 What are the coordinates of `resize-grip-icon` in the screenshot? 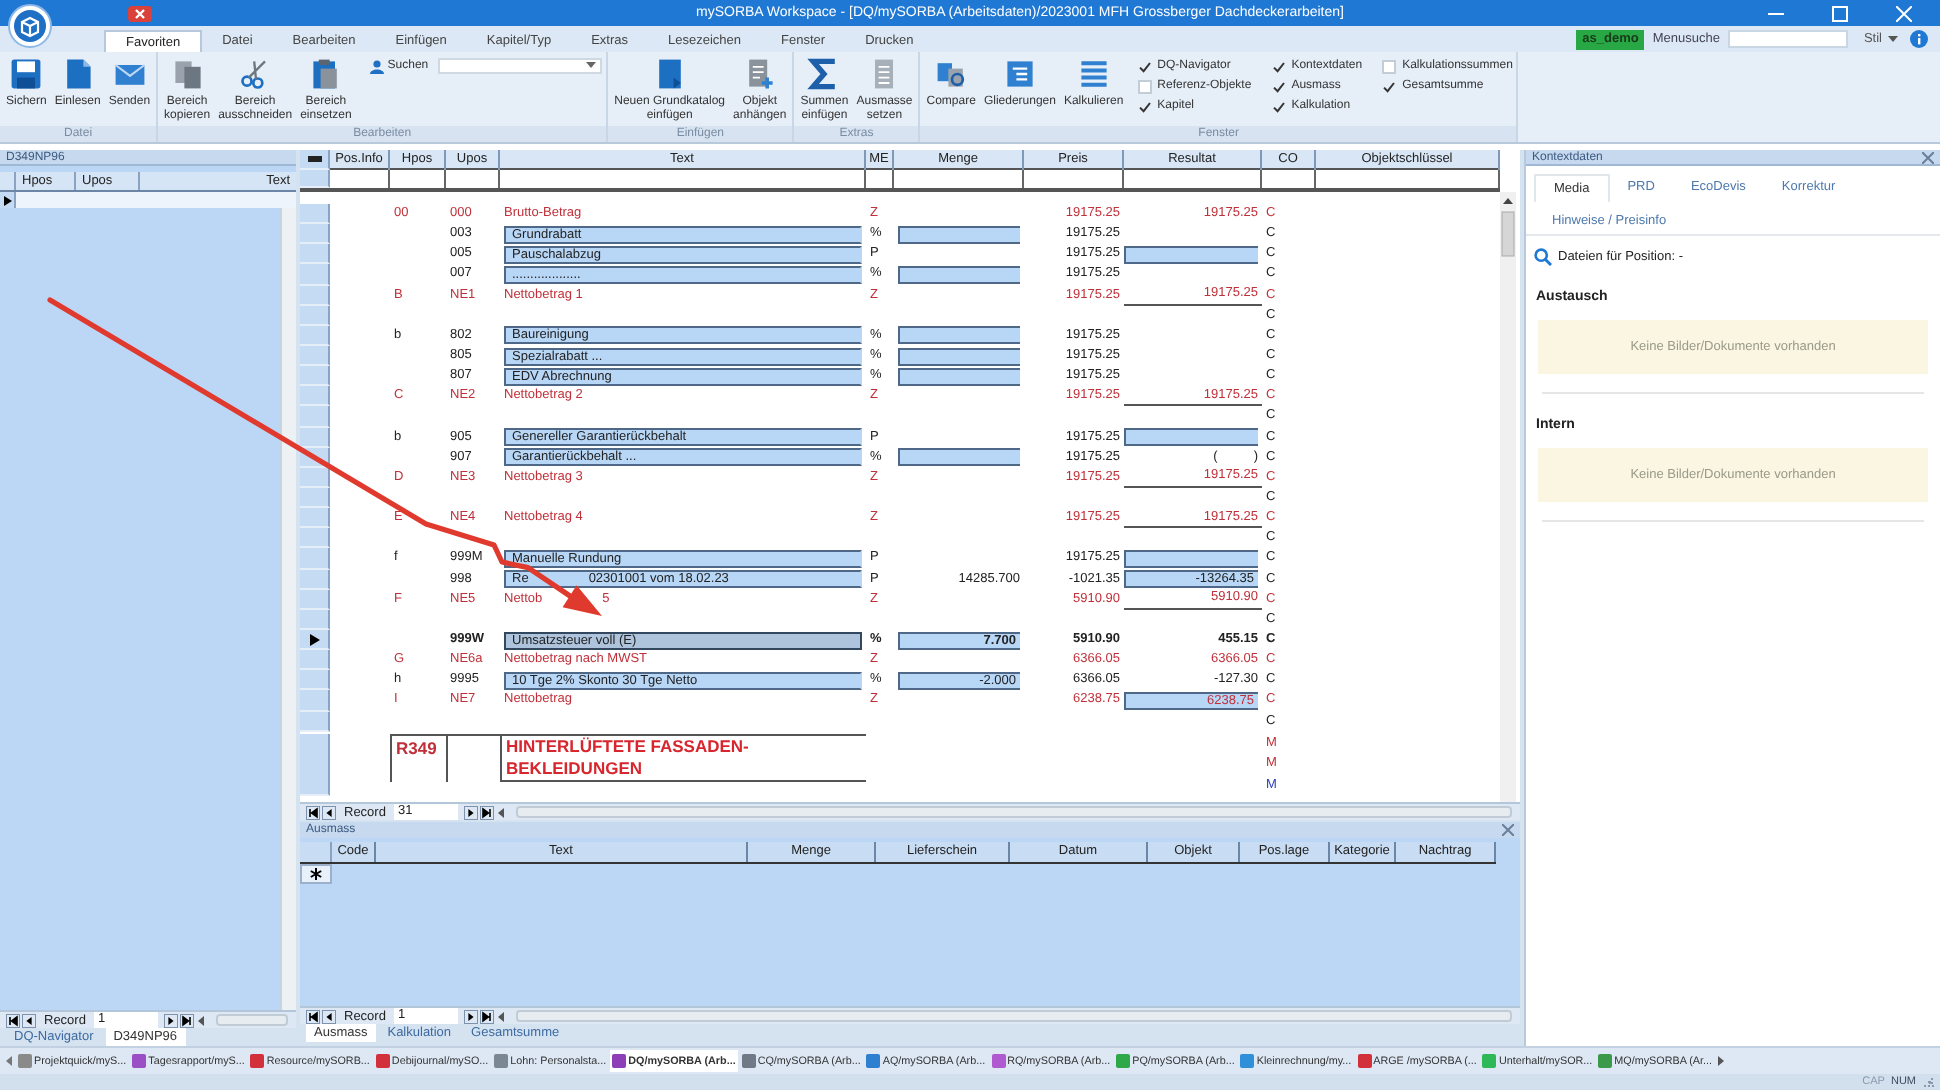 It's located at (1928, 1082).